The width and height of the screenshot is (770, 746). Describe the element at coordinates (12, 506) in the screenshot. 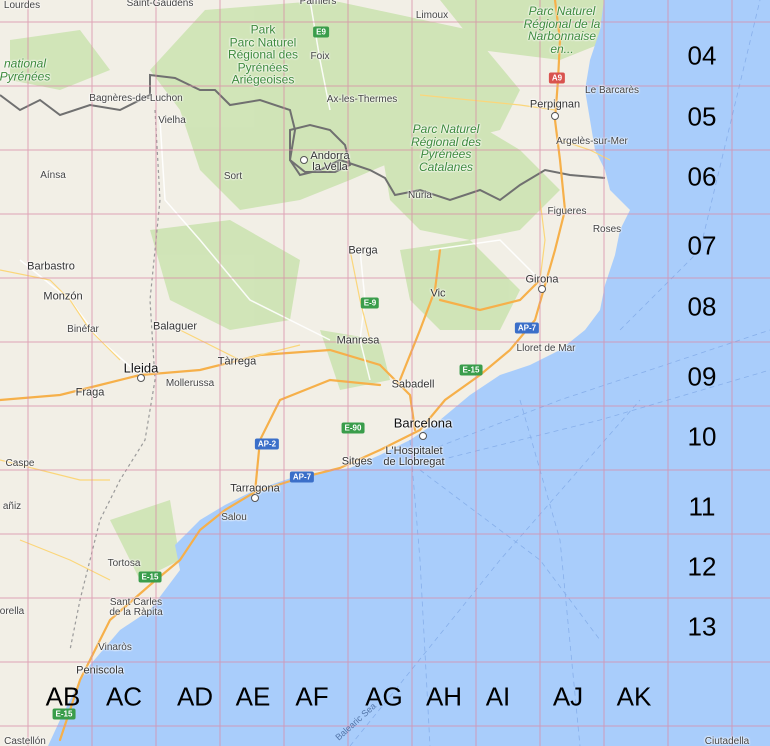

I see `place-label: añiz` at that location.